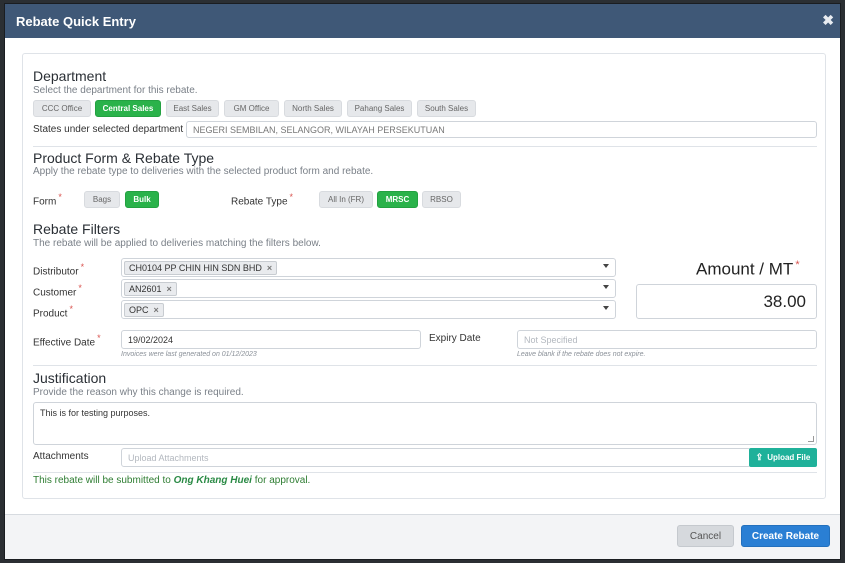 Image resolution: width=845 pixels, height=563 pixels. I want to click on states-label: States under selected department, so click(108, 129).